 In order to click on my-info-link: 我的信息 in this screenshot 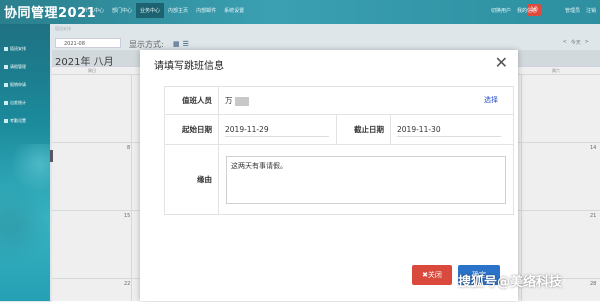, I will do `click(527, 10)`.